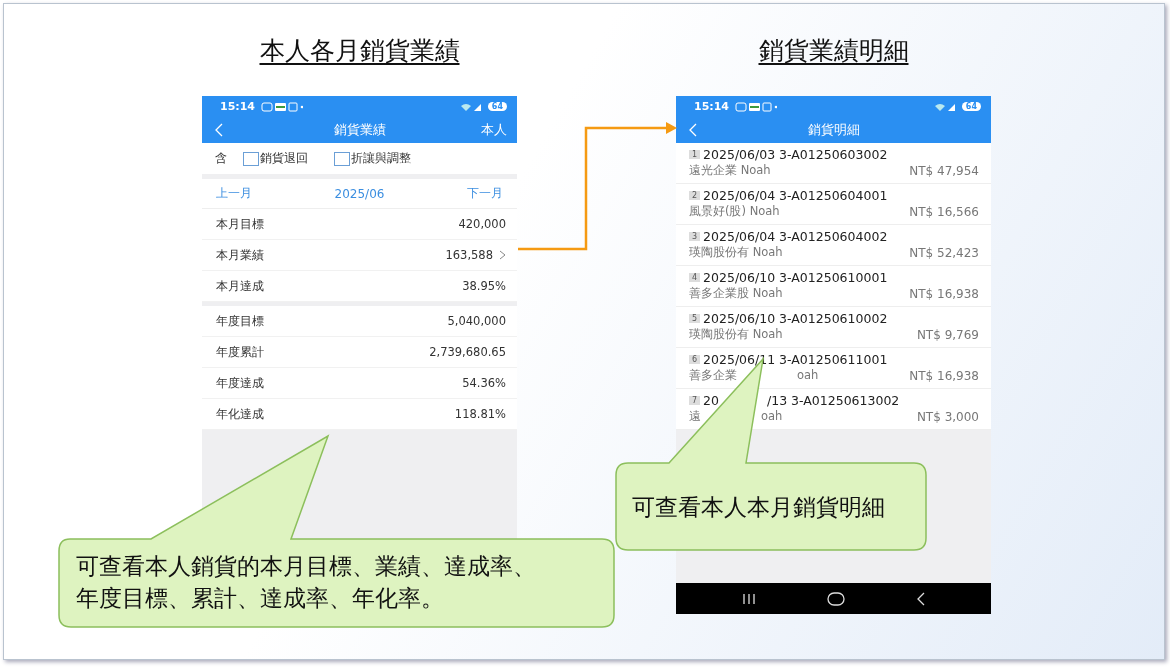 This screenshot has height=667, width=1170. I want to click on slide-title: 銷貨業績明細, so click(833, 51).